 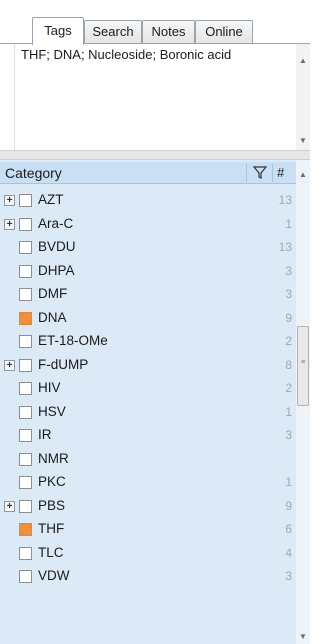 What do you see at coordinates (52, 411) in the screenshot?
I see `category-label: HSV` at bounding box center [52, 411].